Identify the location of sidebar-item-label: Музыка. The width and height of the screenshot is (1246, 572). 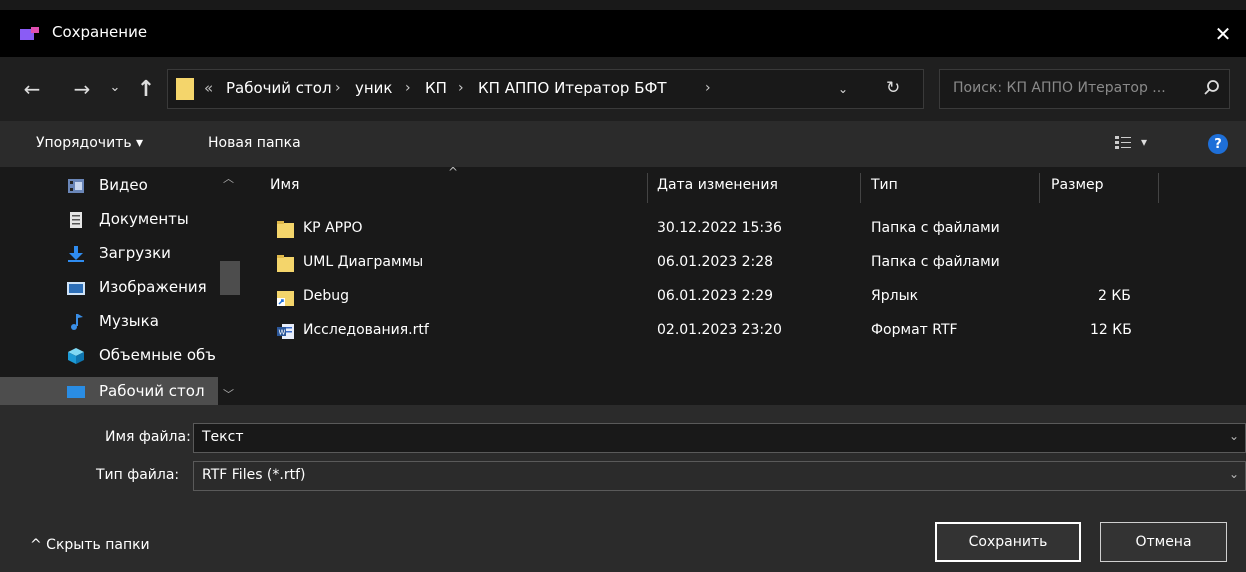
(129, 321).